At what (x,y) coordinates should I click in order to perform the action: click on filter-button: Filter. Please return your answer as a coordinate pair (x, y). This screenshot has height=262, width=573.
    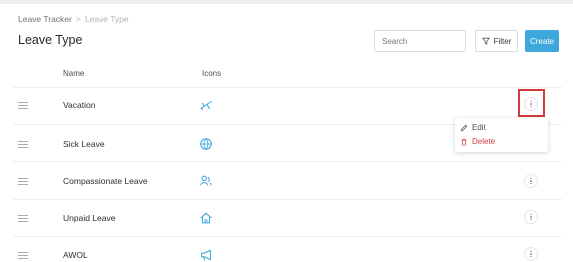
    Looking at the image, I should click on (496, 41).